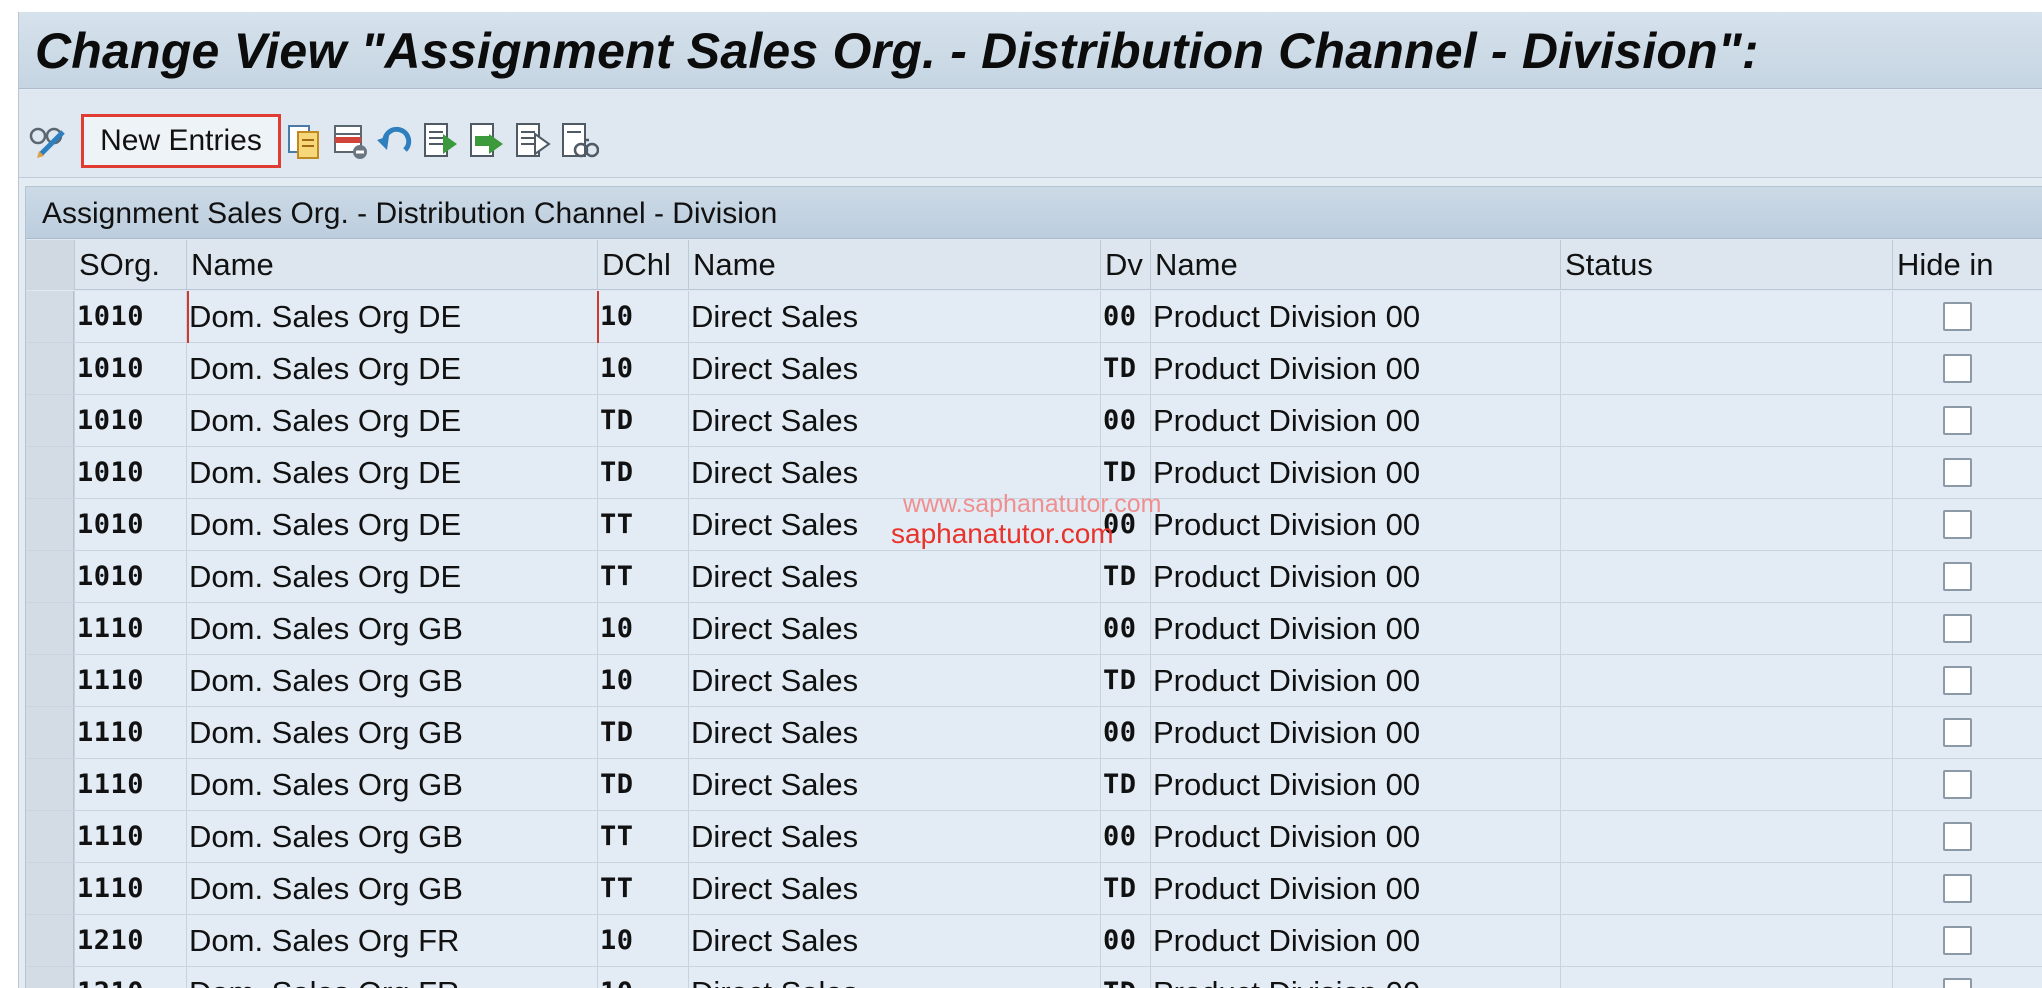 The height and width of the screenshot is (988, 2042). I want to click on select-block-icon, so click(487, 141).